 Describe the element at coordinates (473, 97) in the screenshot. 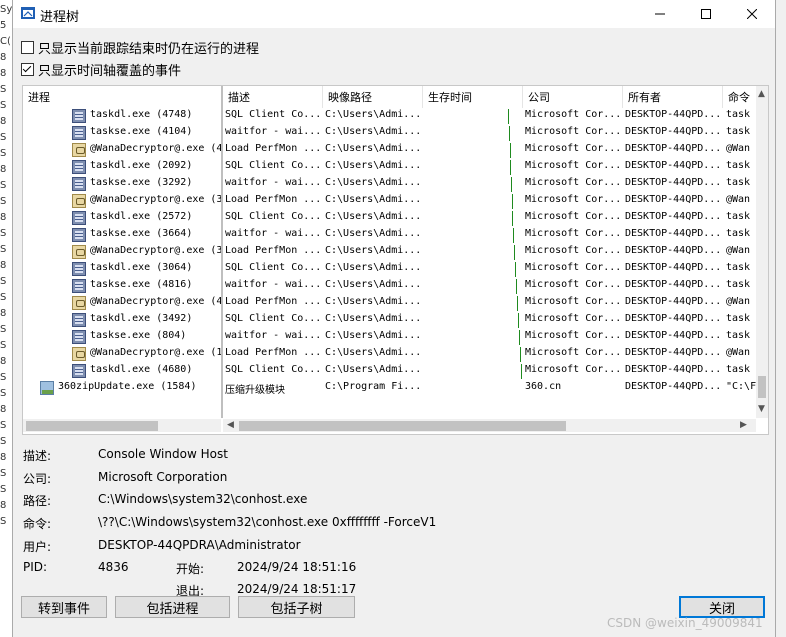

I see `column-header-lifetime: 生存时间` at that location.